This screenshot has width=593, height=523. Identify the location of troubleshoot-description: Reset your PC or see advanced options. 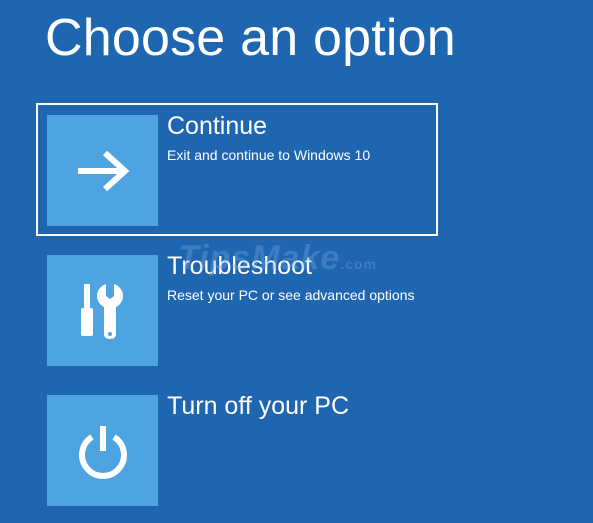
(291, 295).